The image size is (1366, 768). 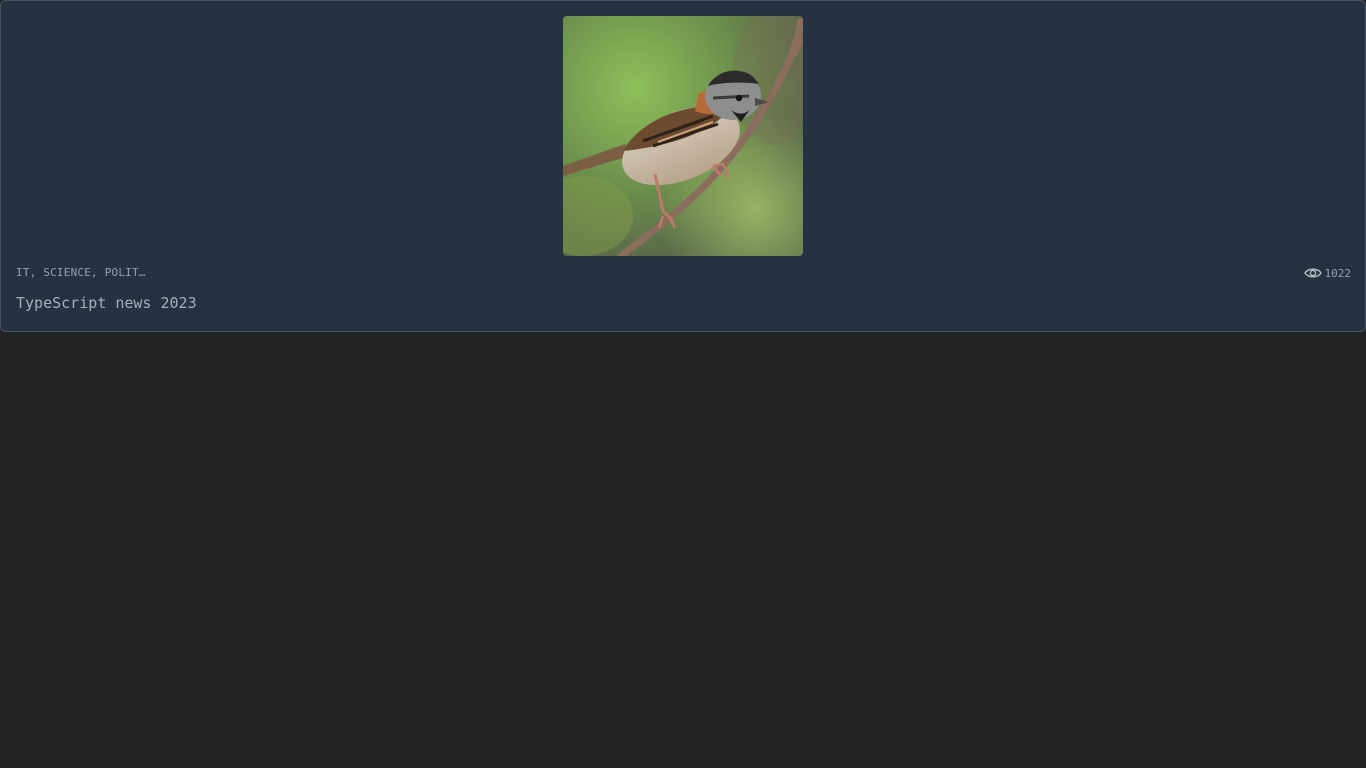 I want to click on card-image, so click(x=683, y=136).